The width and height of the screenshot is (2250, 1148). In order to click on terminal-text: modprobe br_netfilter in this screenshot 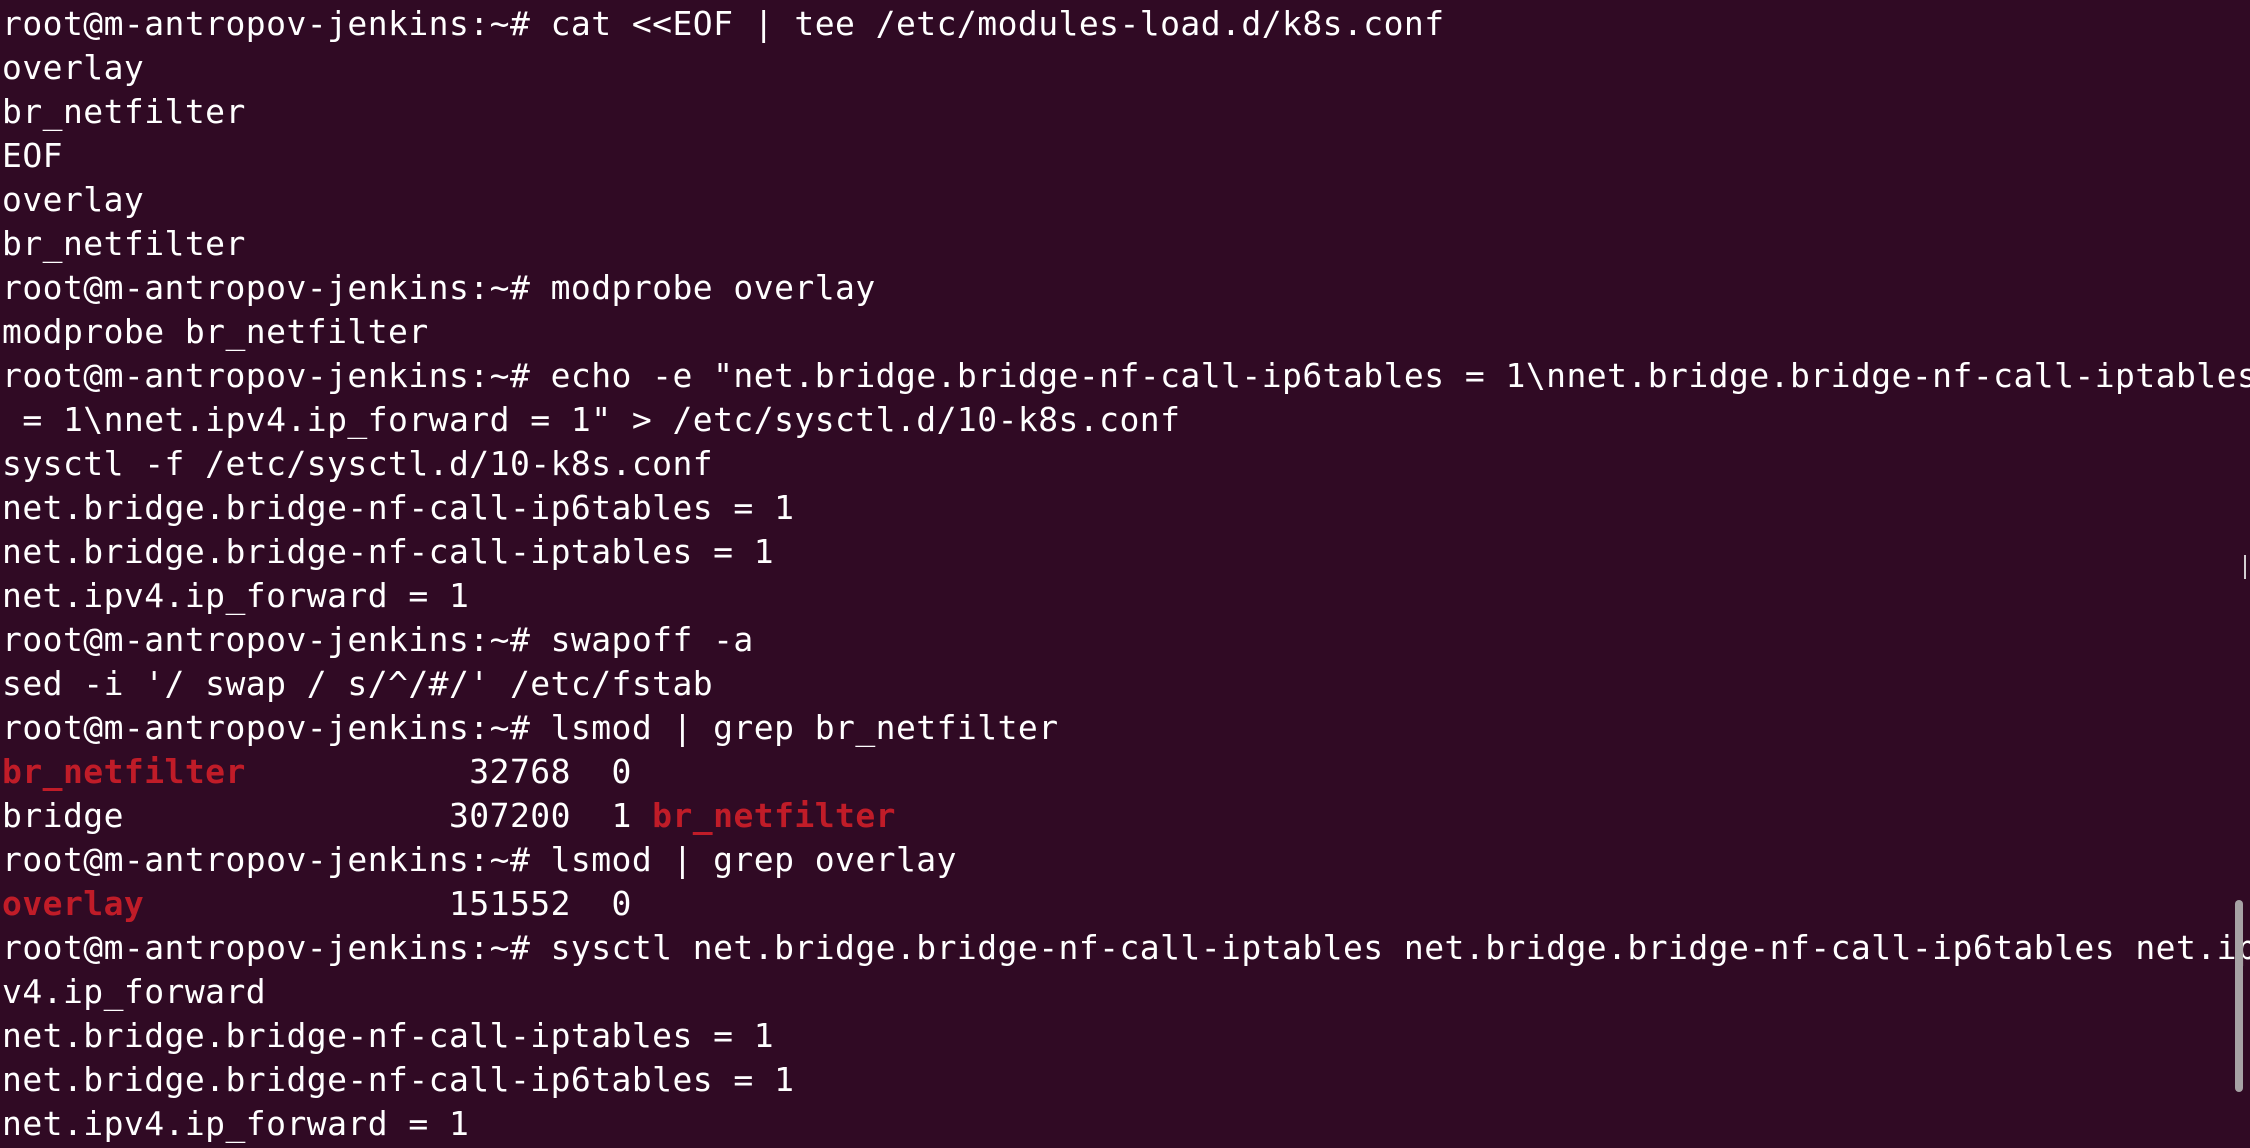, I will do `click(215, 331)`.